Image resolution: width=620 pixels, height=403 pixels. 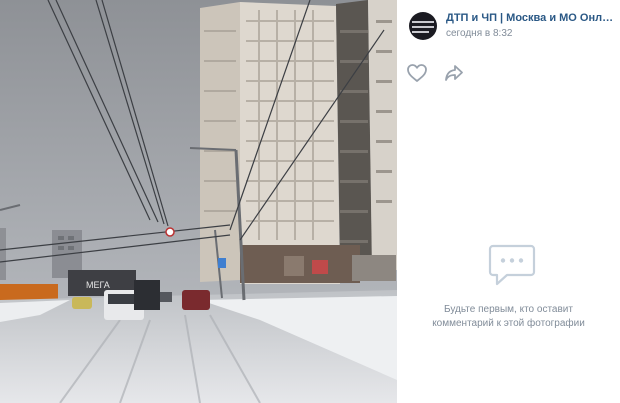 I want to click on heart-icon, so click(x=417, y=73).